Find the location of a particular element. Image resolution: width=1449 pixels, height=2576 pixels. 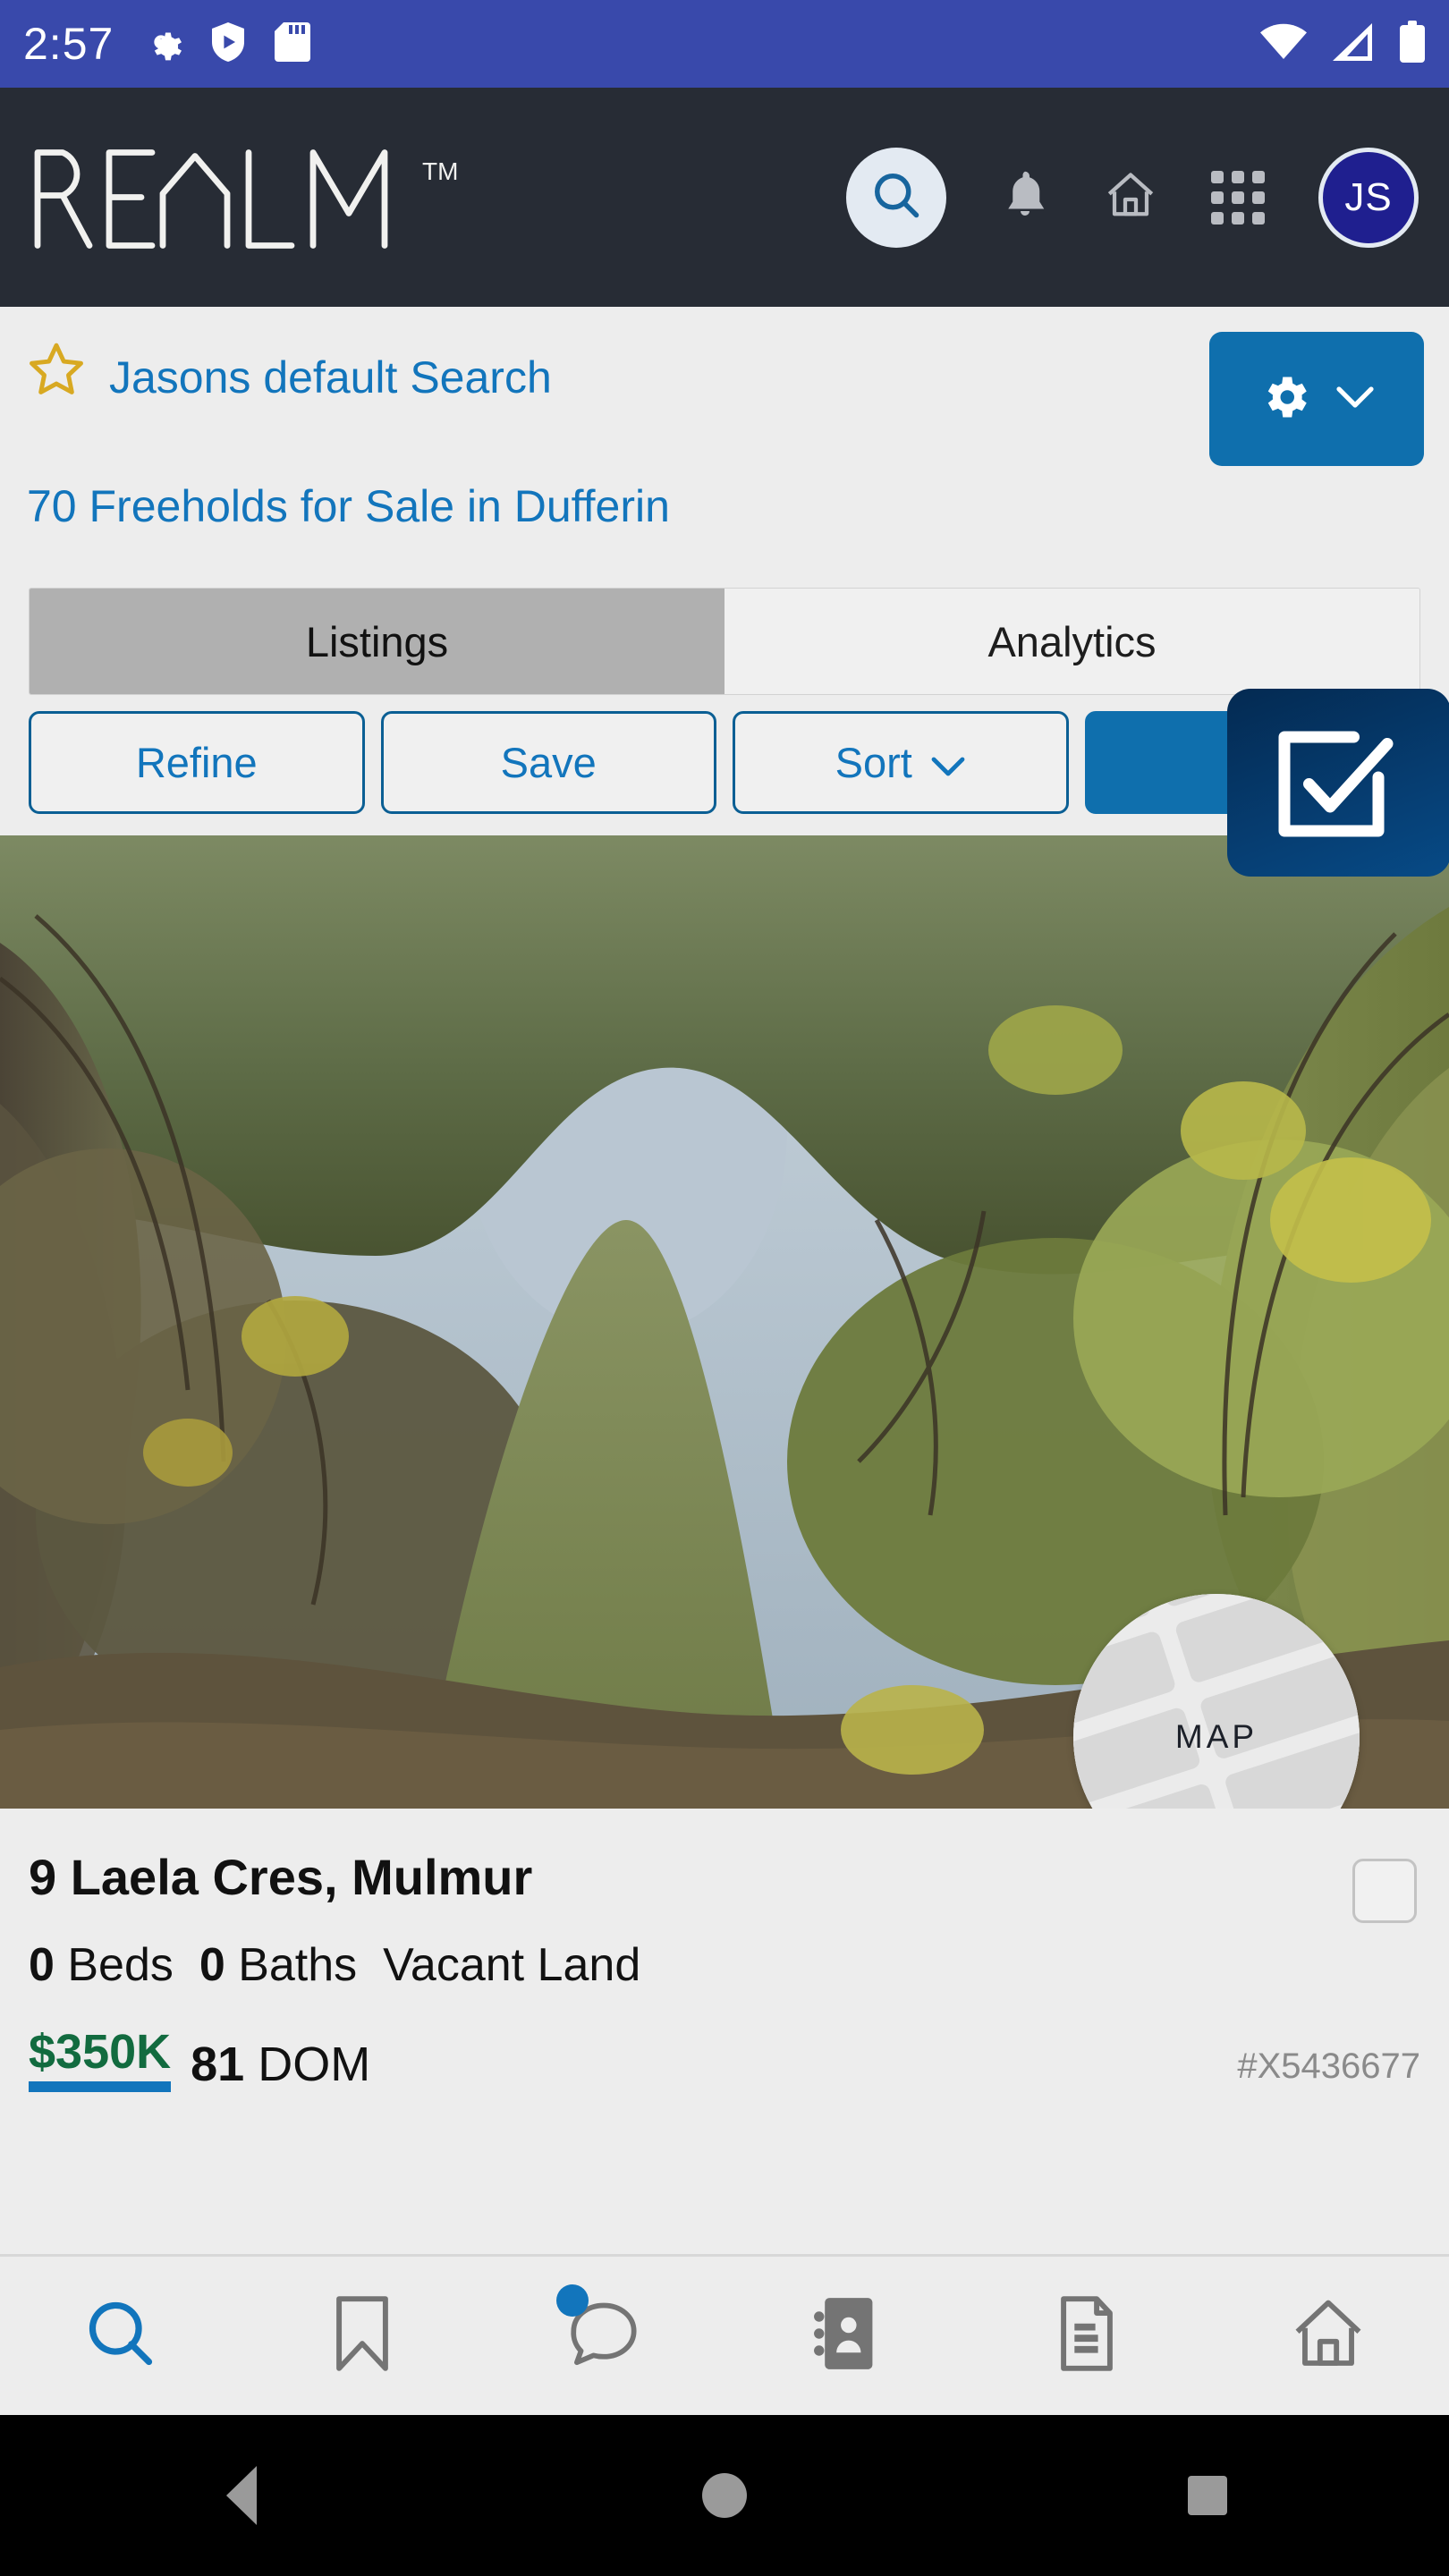

tab-bar: Listings Analytics is located at coordinates (724, 641).